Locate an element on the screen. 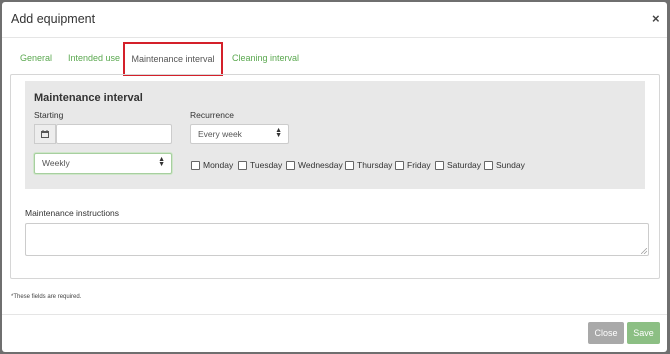  required-fields-note: *These fields are required. is located at coordinates (46, 297).